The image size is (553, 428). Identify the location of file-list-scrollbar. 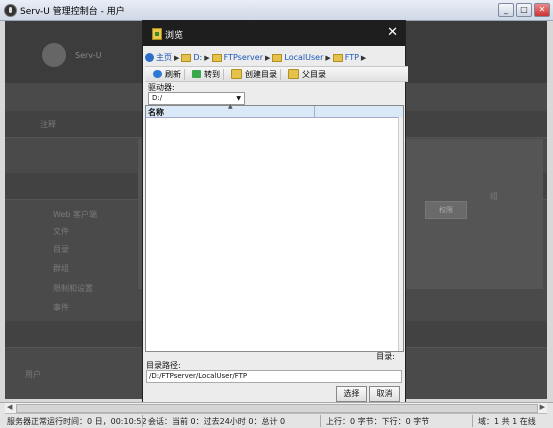
(400, 234).